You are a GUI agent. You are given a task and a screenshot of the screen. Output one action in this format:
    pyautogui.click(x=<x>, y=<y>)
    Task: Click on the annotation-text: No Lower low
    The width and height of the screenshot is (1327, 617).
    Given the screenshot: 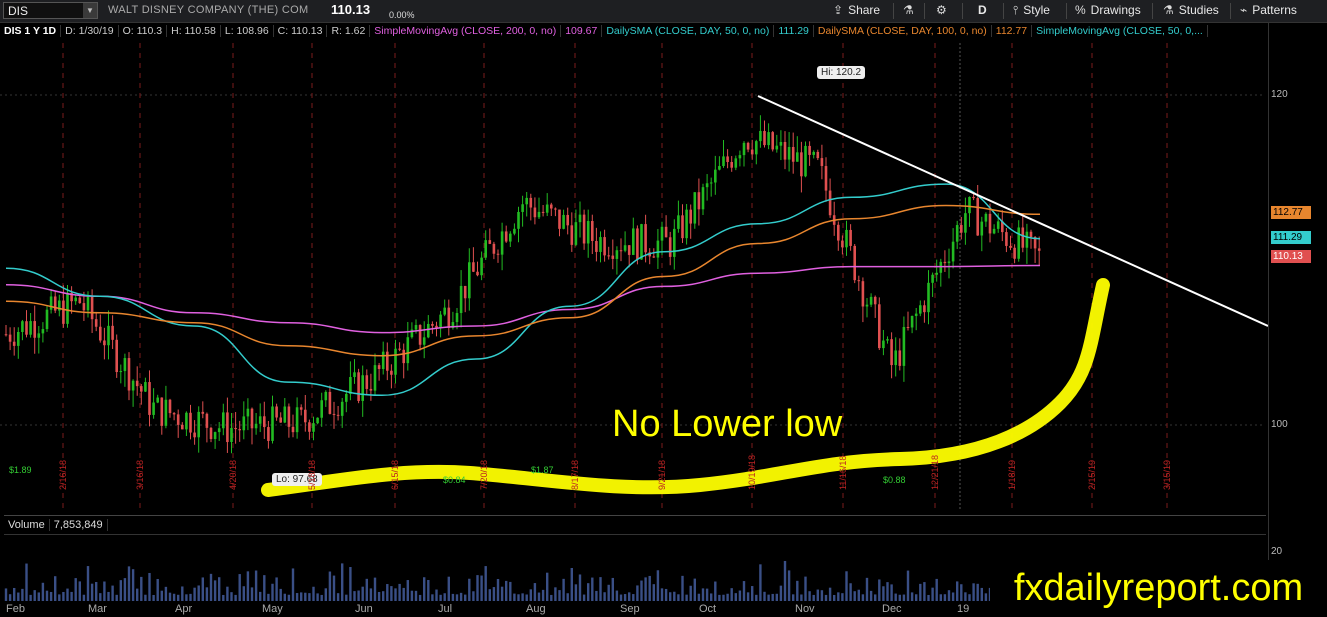 What is the action you would take?
    pyautogui.click(x=727, y=424)
    